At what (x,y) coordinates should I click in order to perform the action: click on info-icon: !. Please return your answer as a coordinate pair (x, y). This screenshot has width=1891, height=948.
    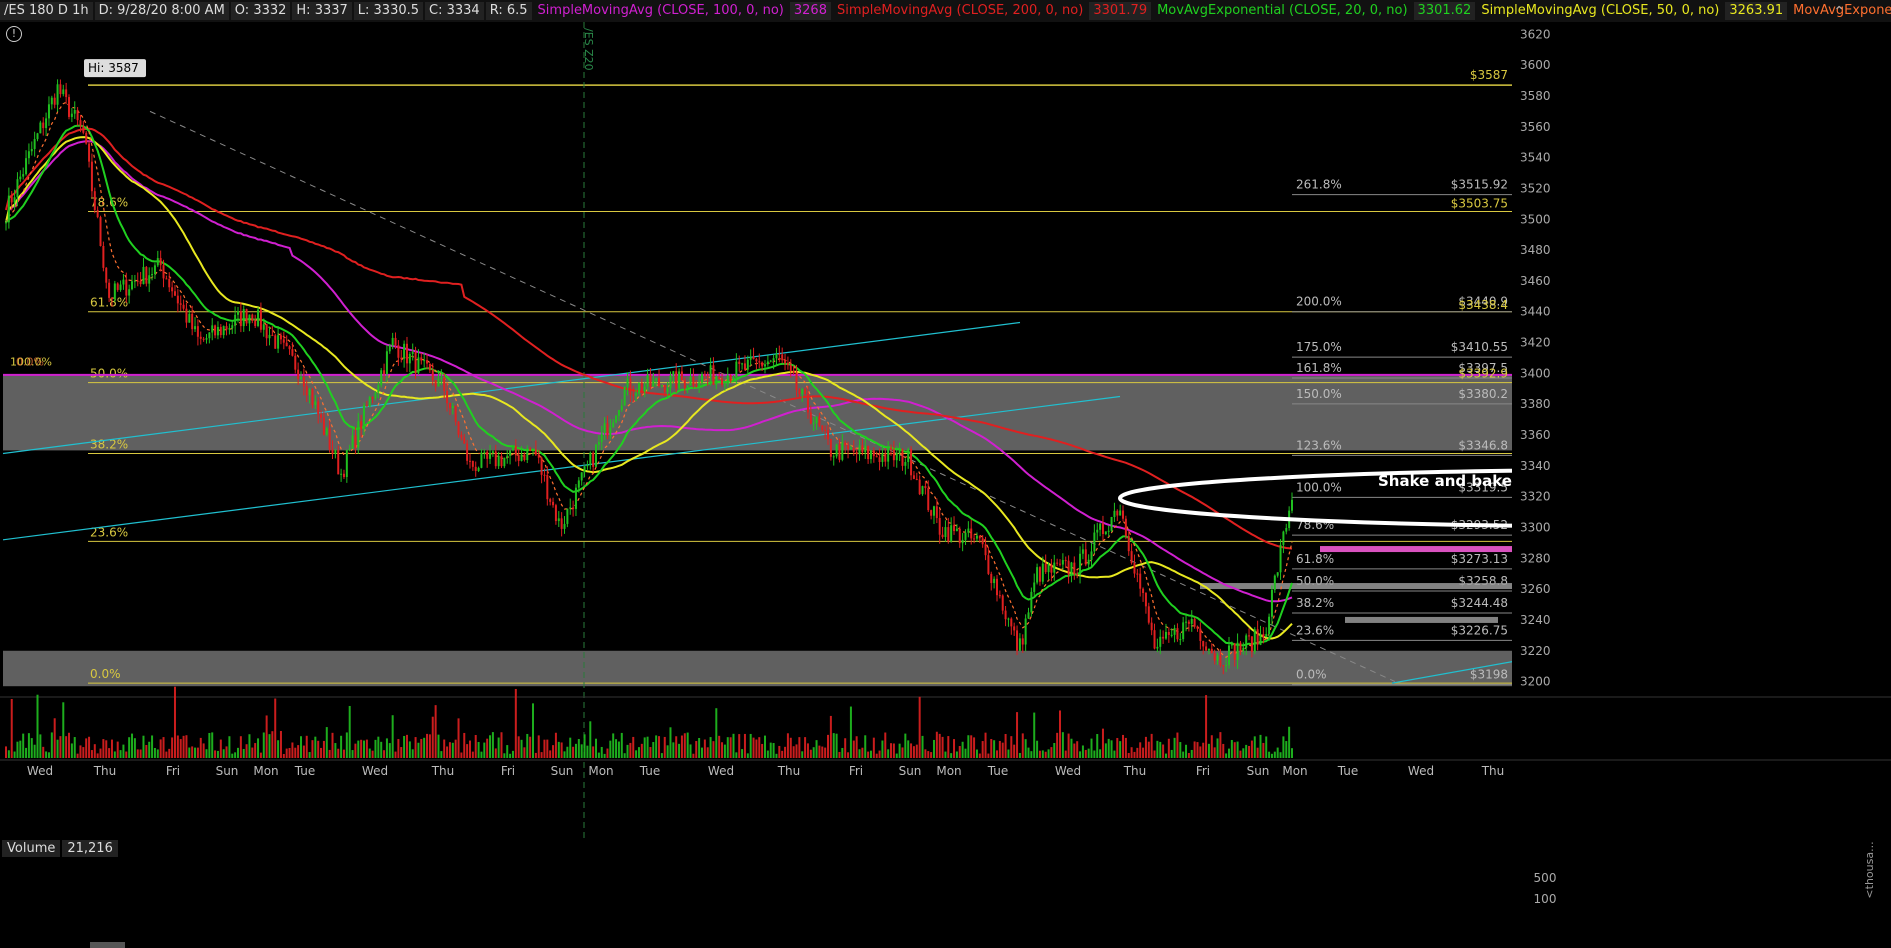
    Looking at the image, I should click on (14, 34).